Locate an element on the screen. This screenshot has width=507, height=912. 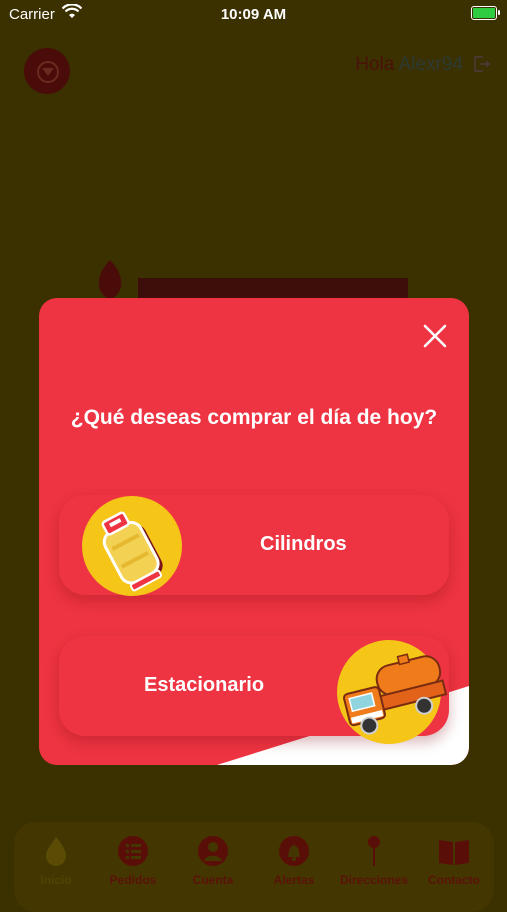
nav-item-cuenta: Cuenta is located at coordinates (213, 860).